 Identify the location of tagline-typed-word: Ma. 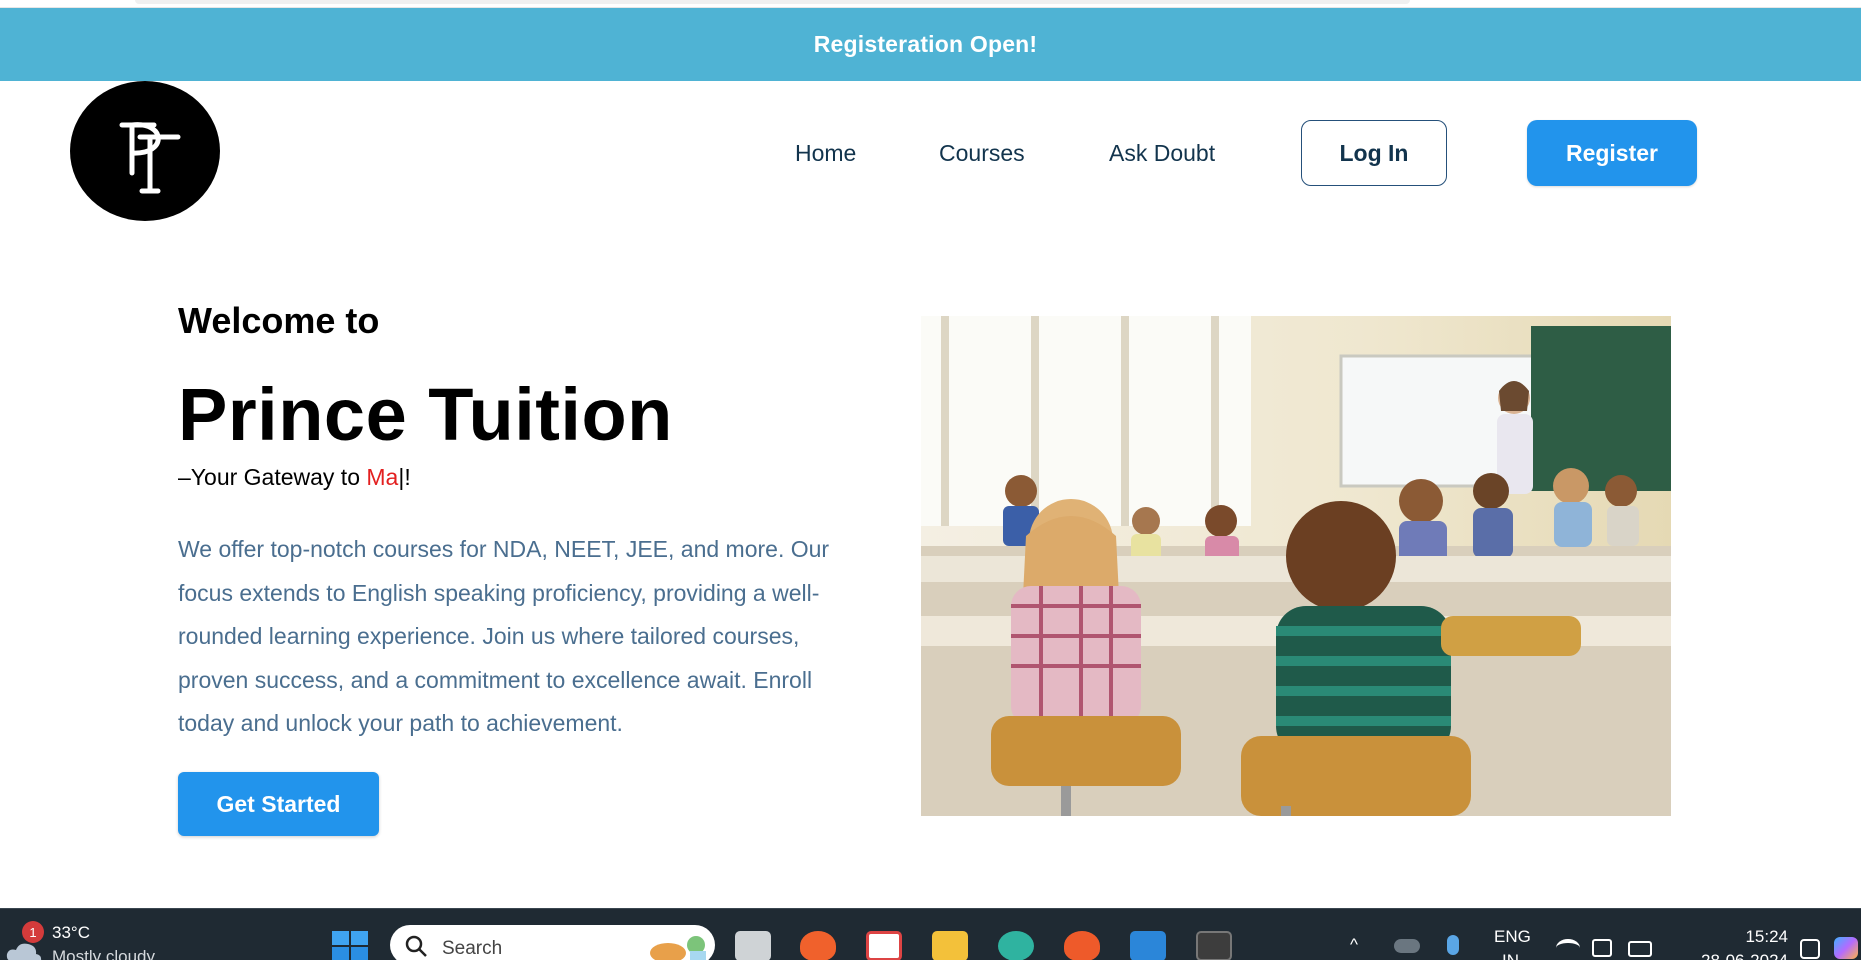
(382, 477).